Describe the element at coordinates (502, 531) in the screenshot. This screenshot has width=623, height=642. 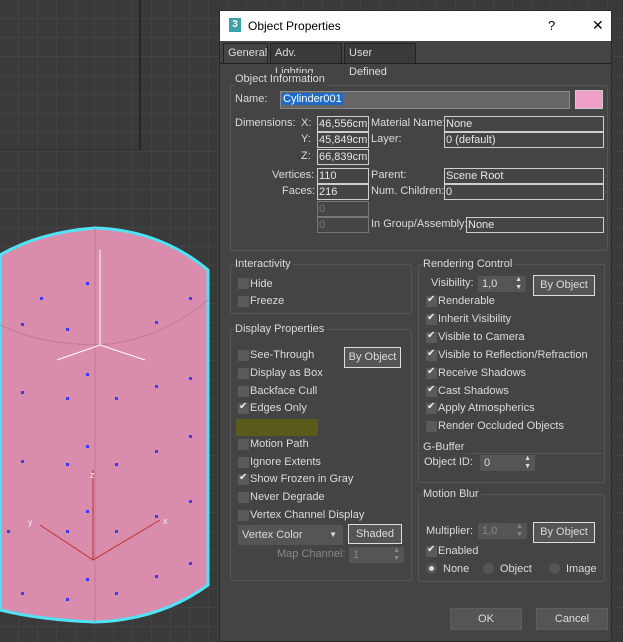
I see `multiplier-spinner: 1,0 ▲ ▼` at that location.